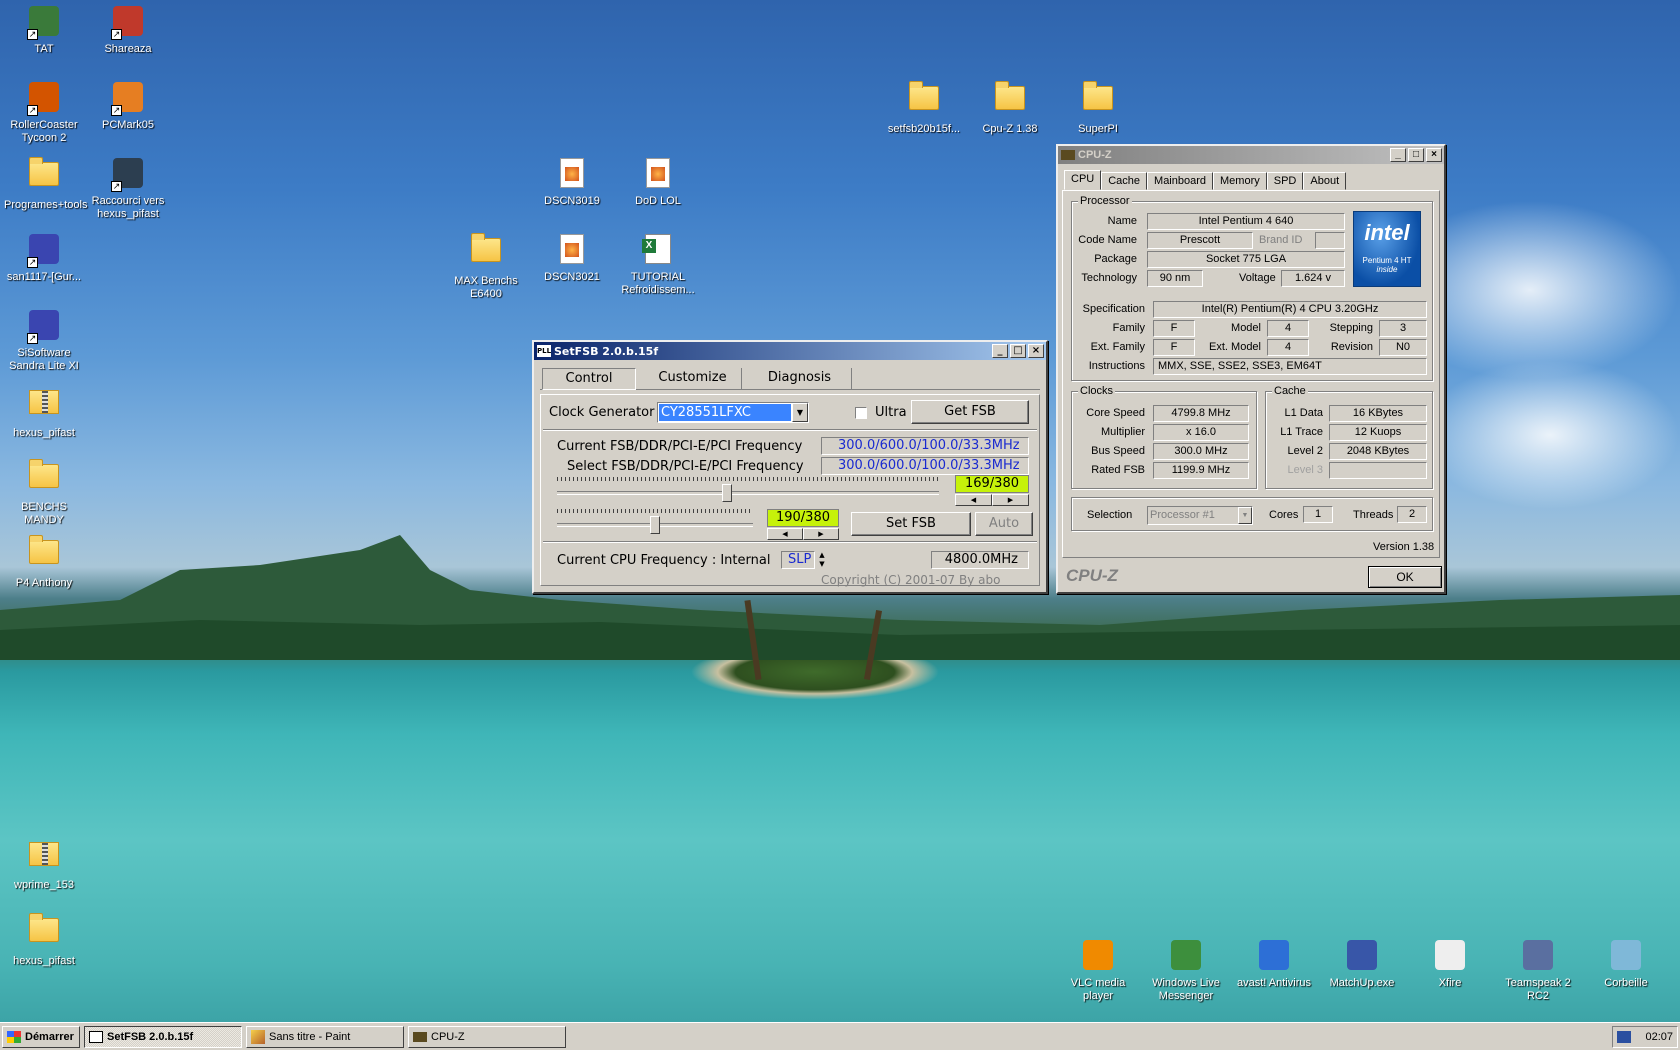 This screenshot has height=1050, width=1680. What do you see at coordinates (572, 182) in the screenshot?
I see `desktop-icon: DSCN3019` at bounding box center [572, 182].